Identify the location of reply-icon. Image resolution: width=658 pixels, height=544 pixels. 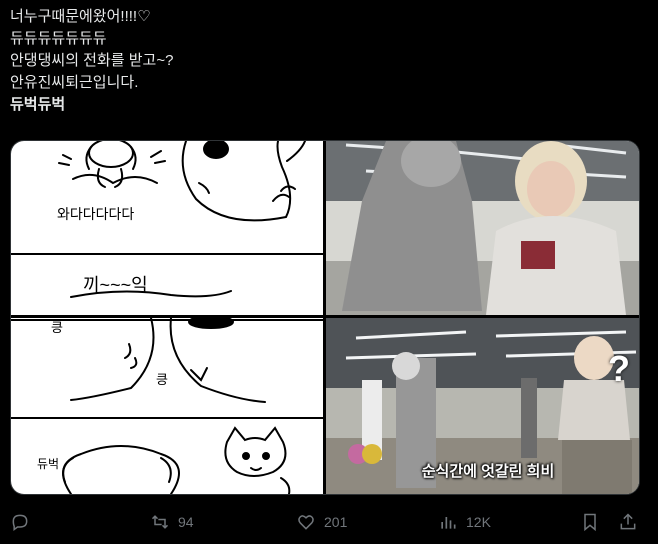
(20, 522).